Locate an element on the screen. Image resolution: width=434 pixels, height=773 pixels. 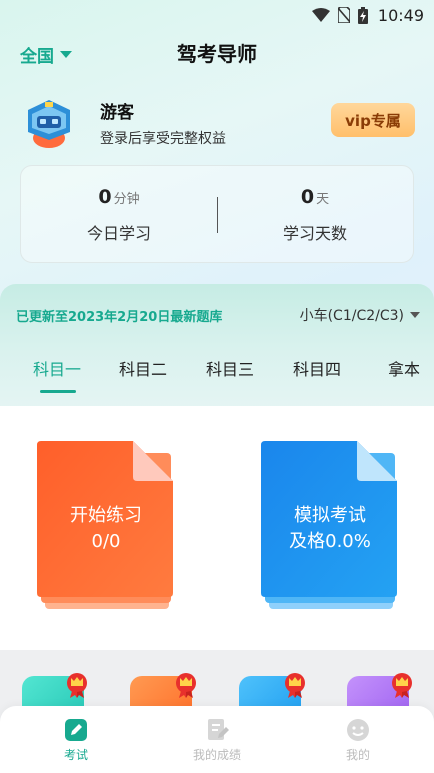
profile-section: 游客 登录后享受完整权益 vip专属 is located at coordinates (220, 124).